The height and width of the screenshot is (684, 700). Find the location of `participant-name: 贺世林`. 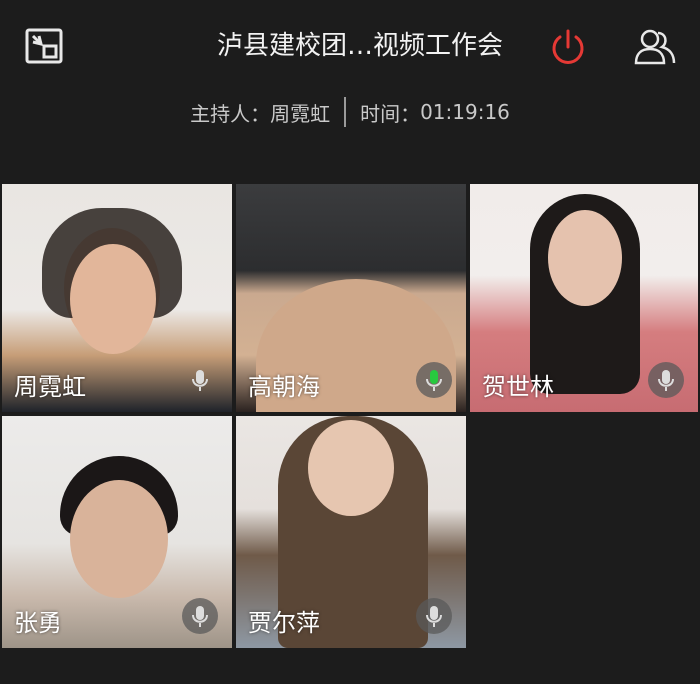

participant-name: 贺世林 is located at coordinates (518, 387).